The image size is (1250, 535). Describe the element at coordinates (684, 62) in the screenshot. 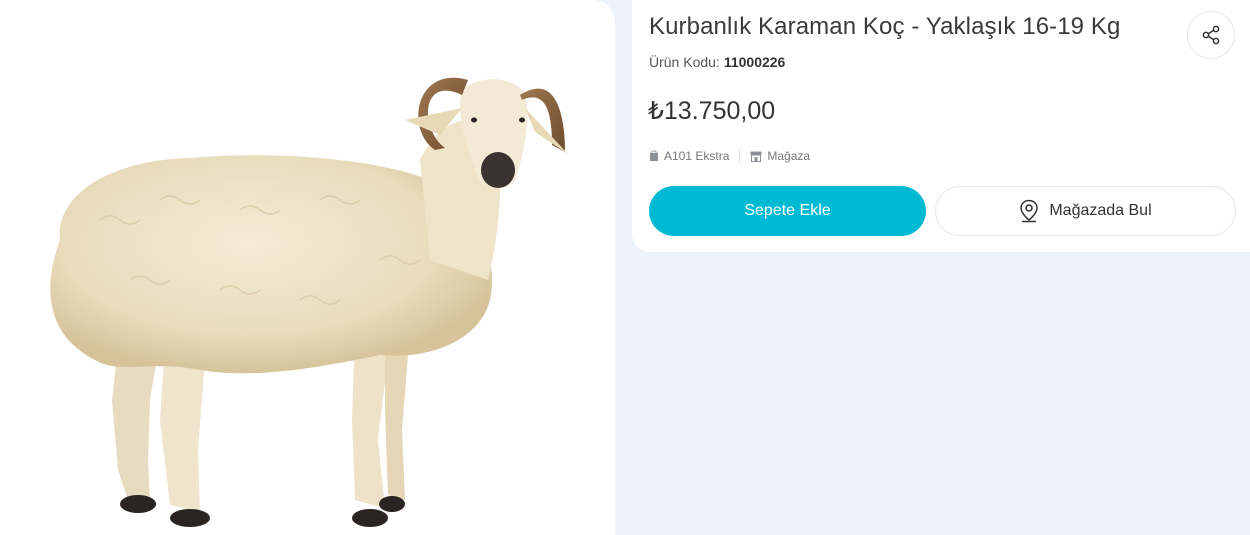

I see `product-code-label: Ürün Kodu:` at that location.